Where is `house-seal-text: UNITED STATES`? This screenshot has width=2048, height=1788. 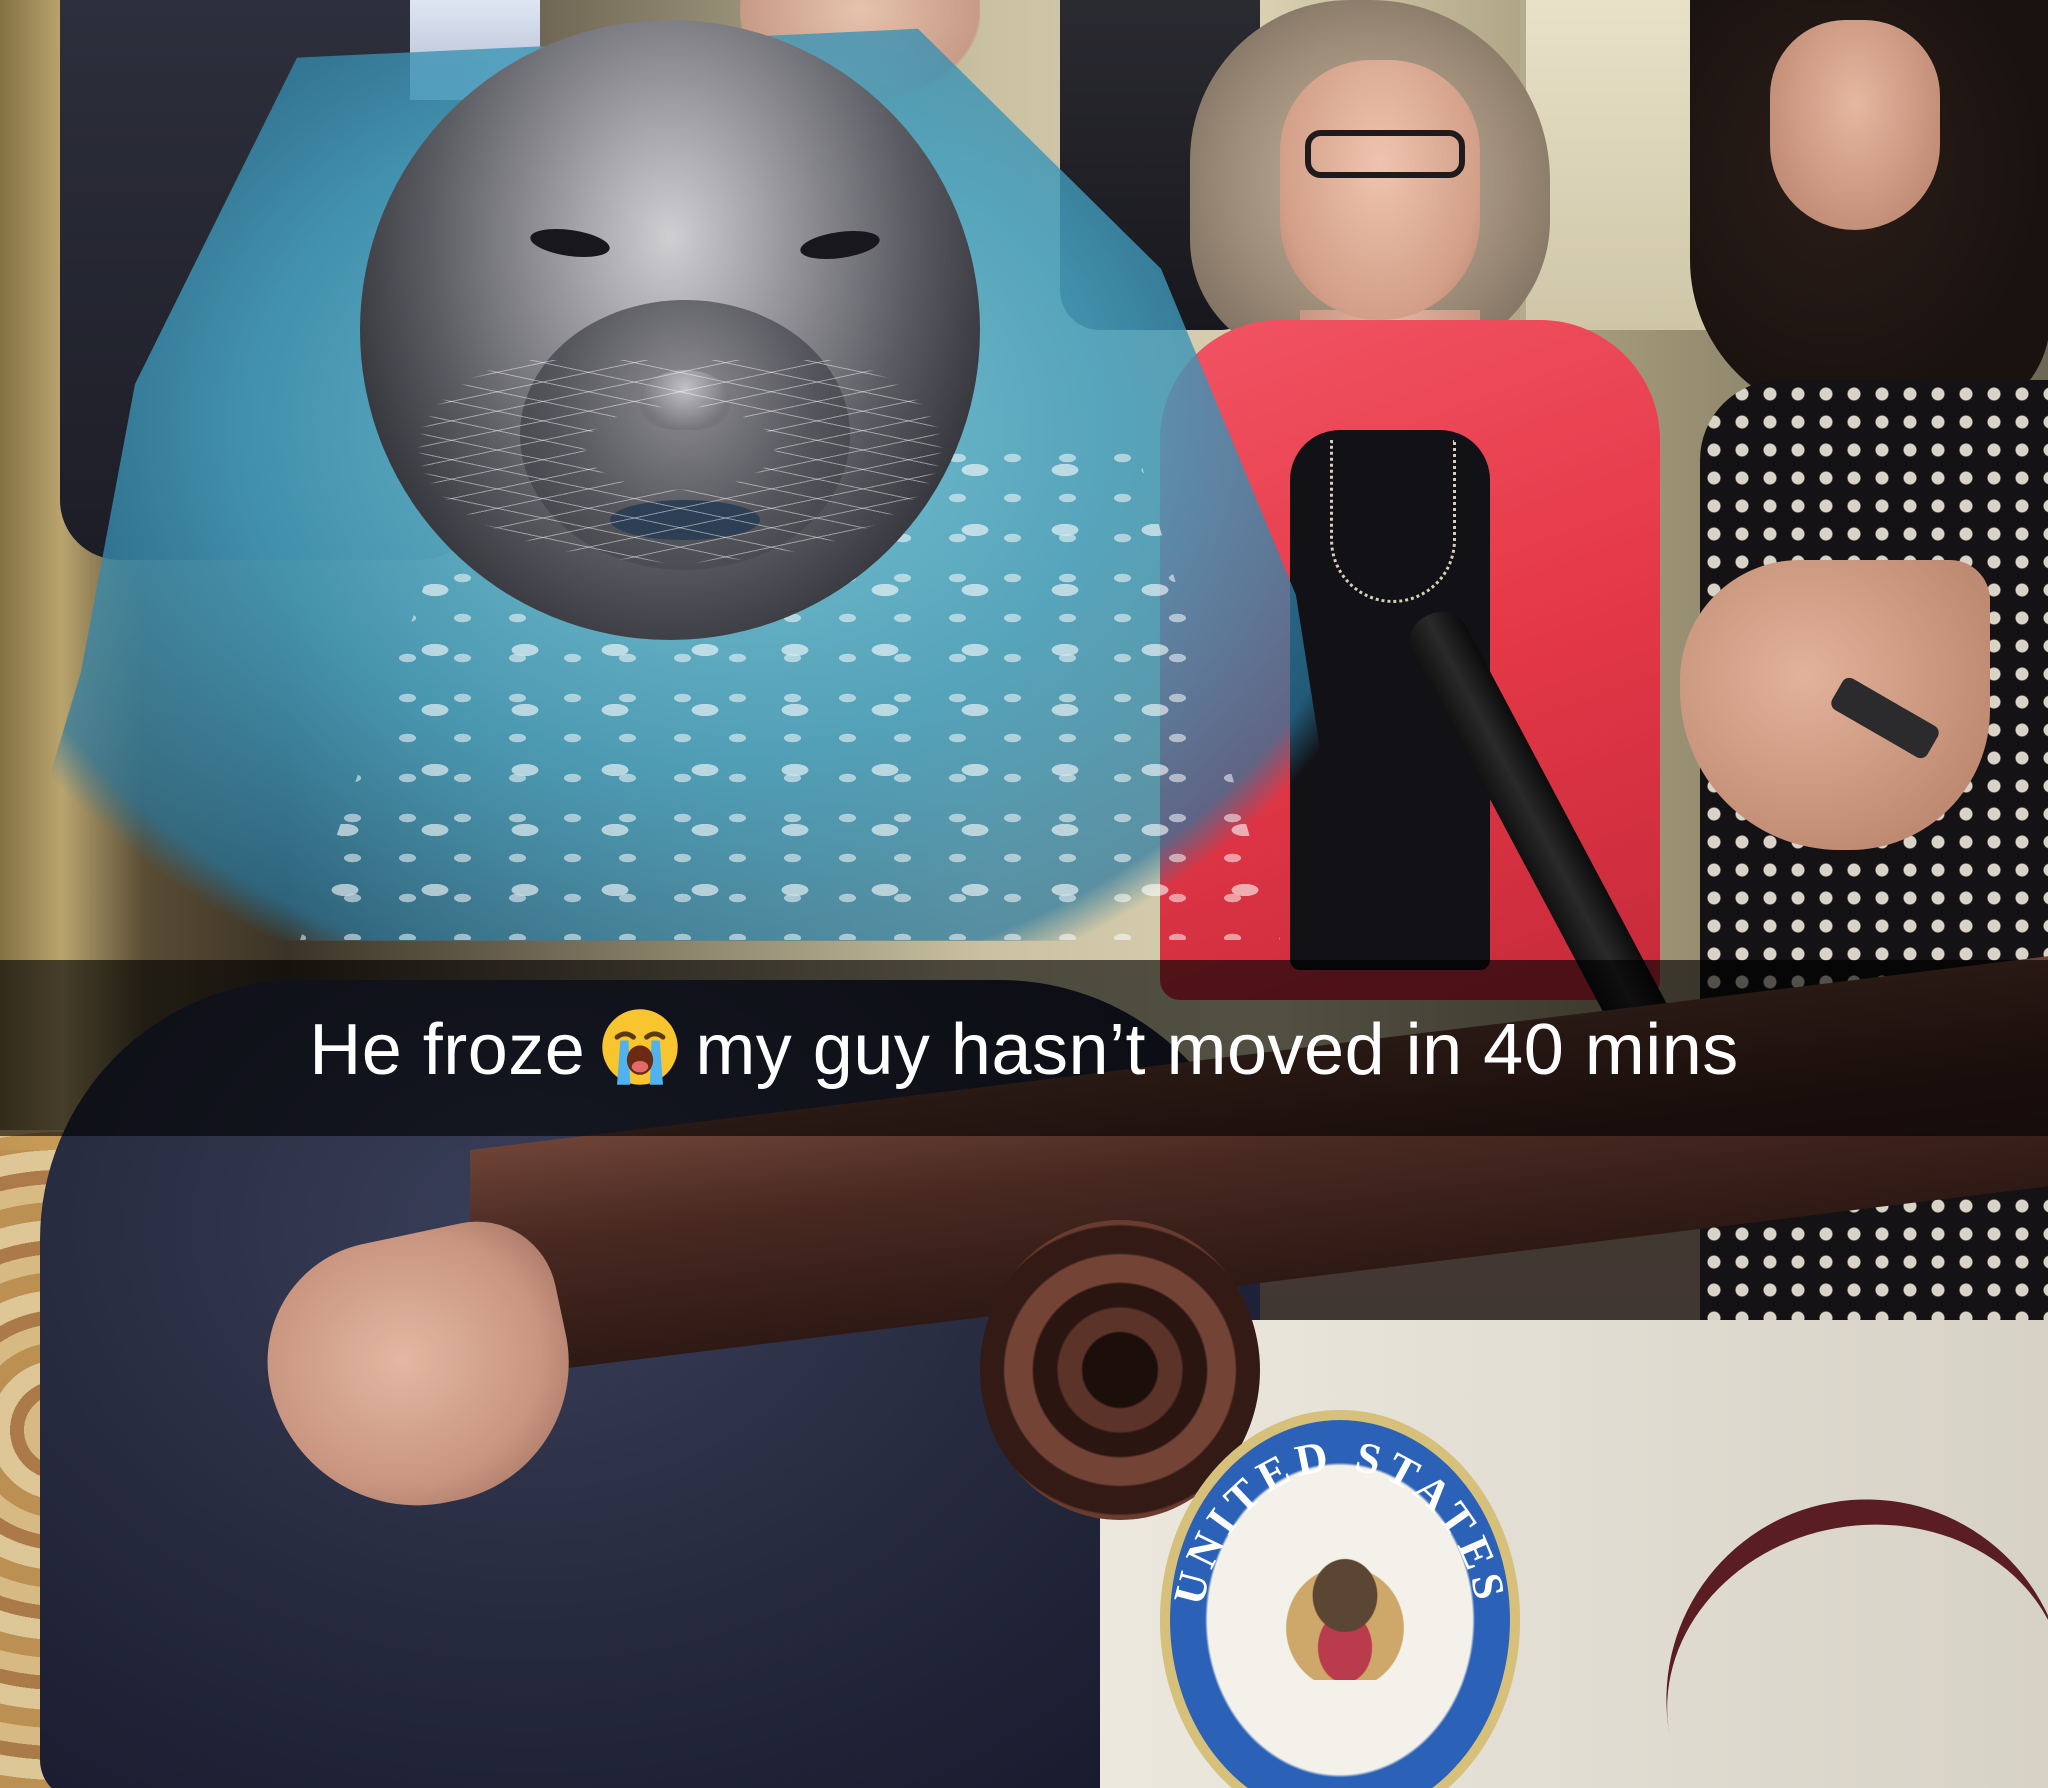 house-seal-text: UNITED STATES is located at coordinates (1337, 1519).